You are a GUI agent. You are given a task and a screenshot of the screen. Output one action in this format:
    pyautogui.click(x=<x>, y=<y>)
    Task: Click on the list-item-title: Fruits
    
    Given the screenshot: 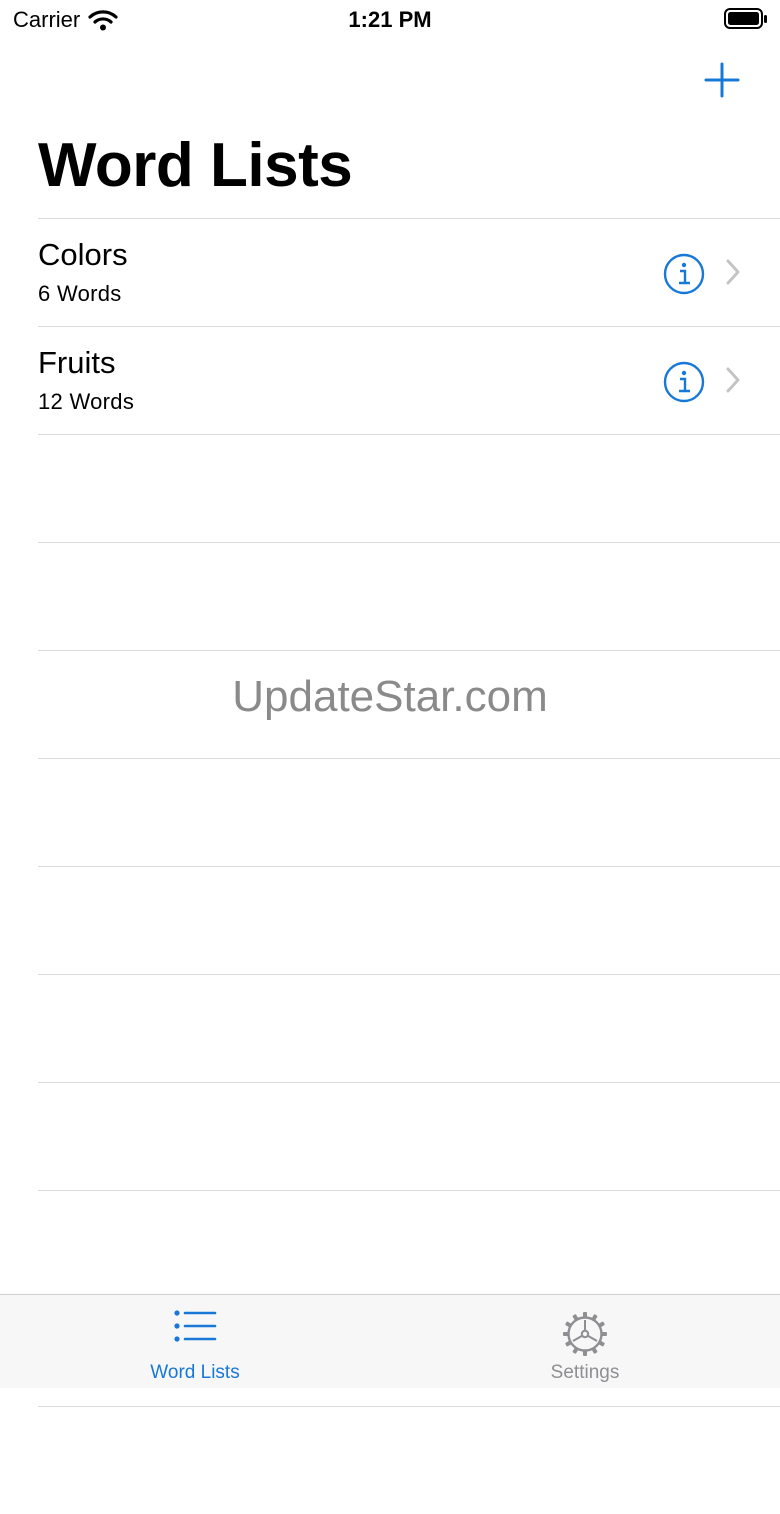 What is the action you would take?
    pyautogui.click(x=77, y=362)
    